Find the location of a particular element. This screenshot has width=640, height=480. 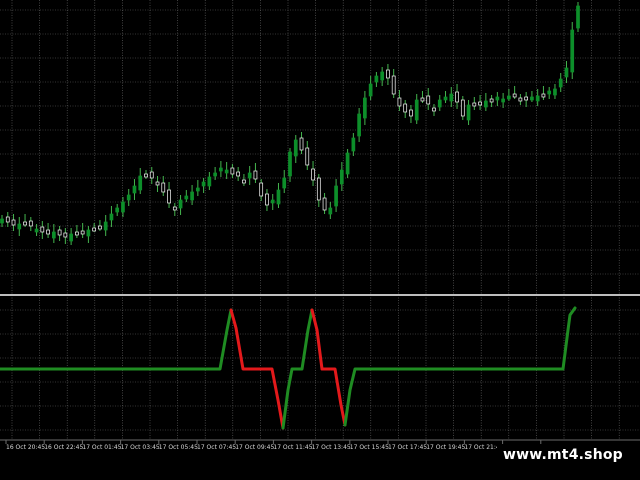

watermark-text: www.mt4.shop is located at coordinates (563, 455).